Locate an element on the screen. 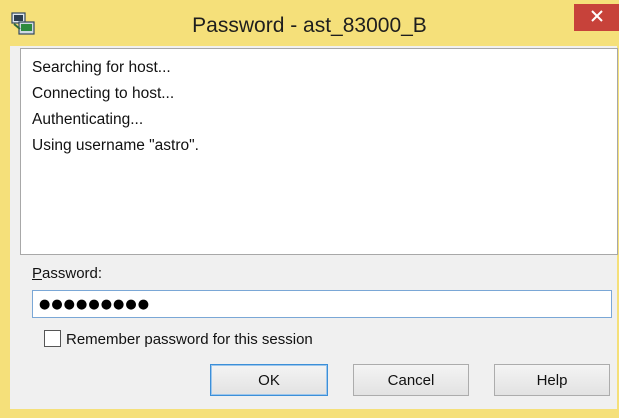 The height and width of the screenshot is (418, 619). remember-password-checkbox is located at coordinates (52, 338).